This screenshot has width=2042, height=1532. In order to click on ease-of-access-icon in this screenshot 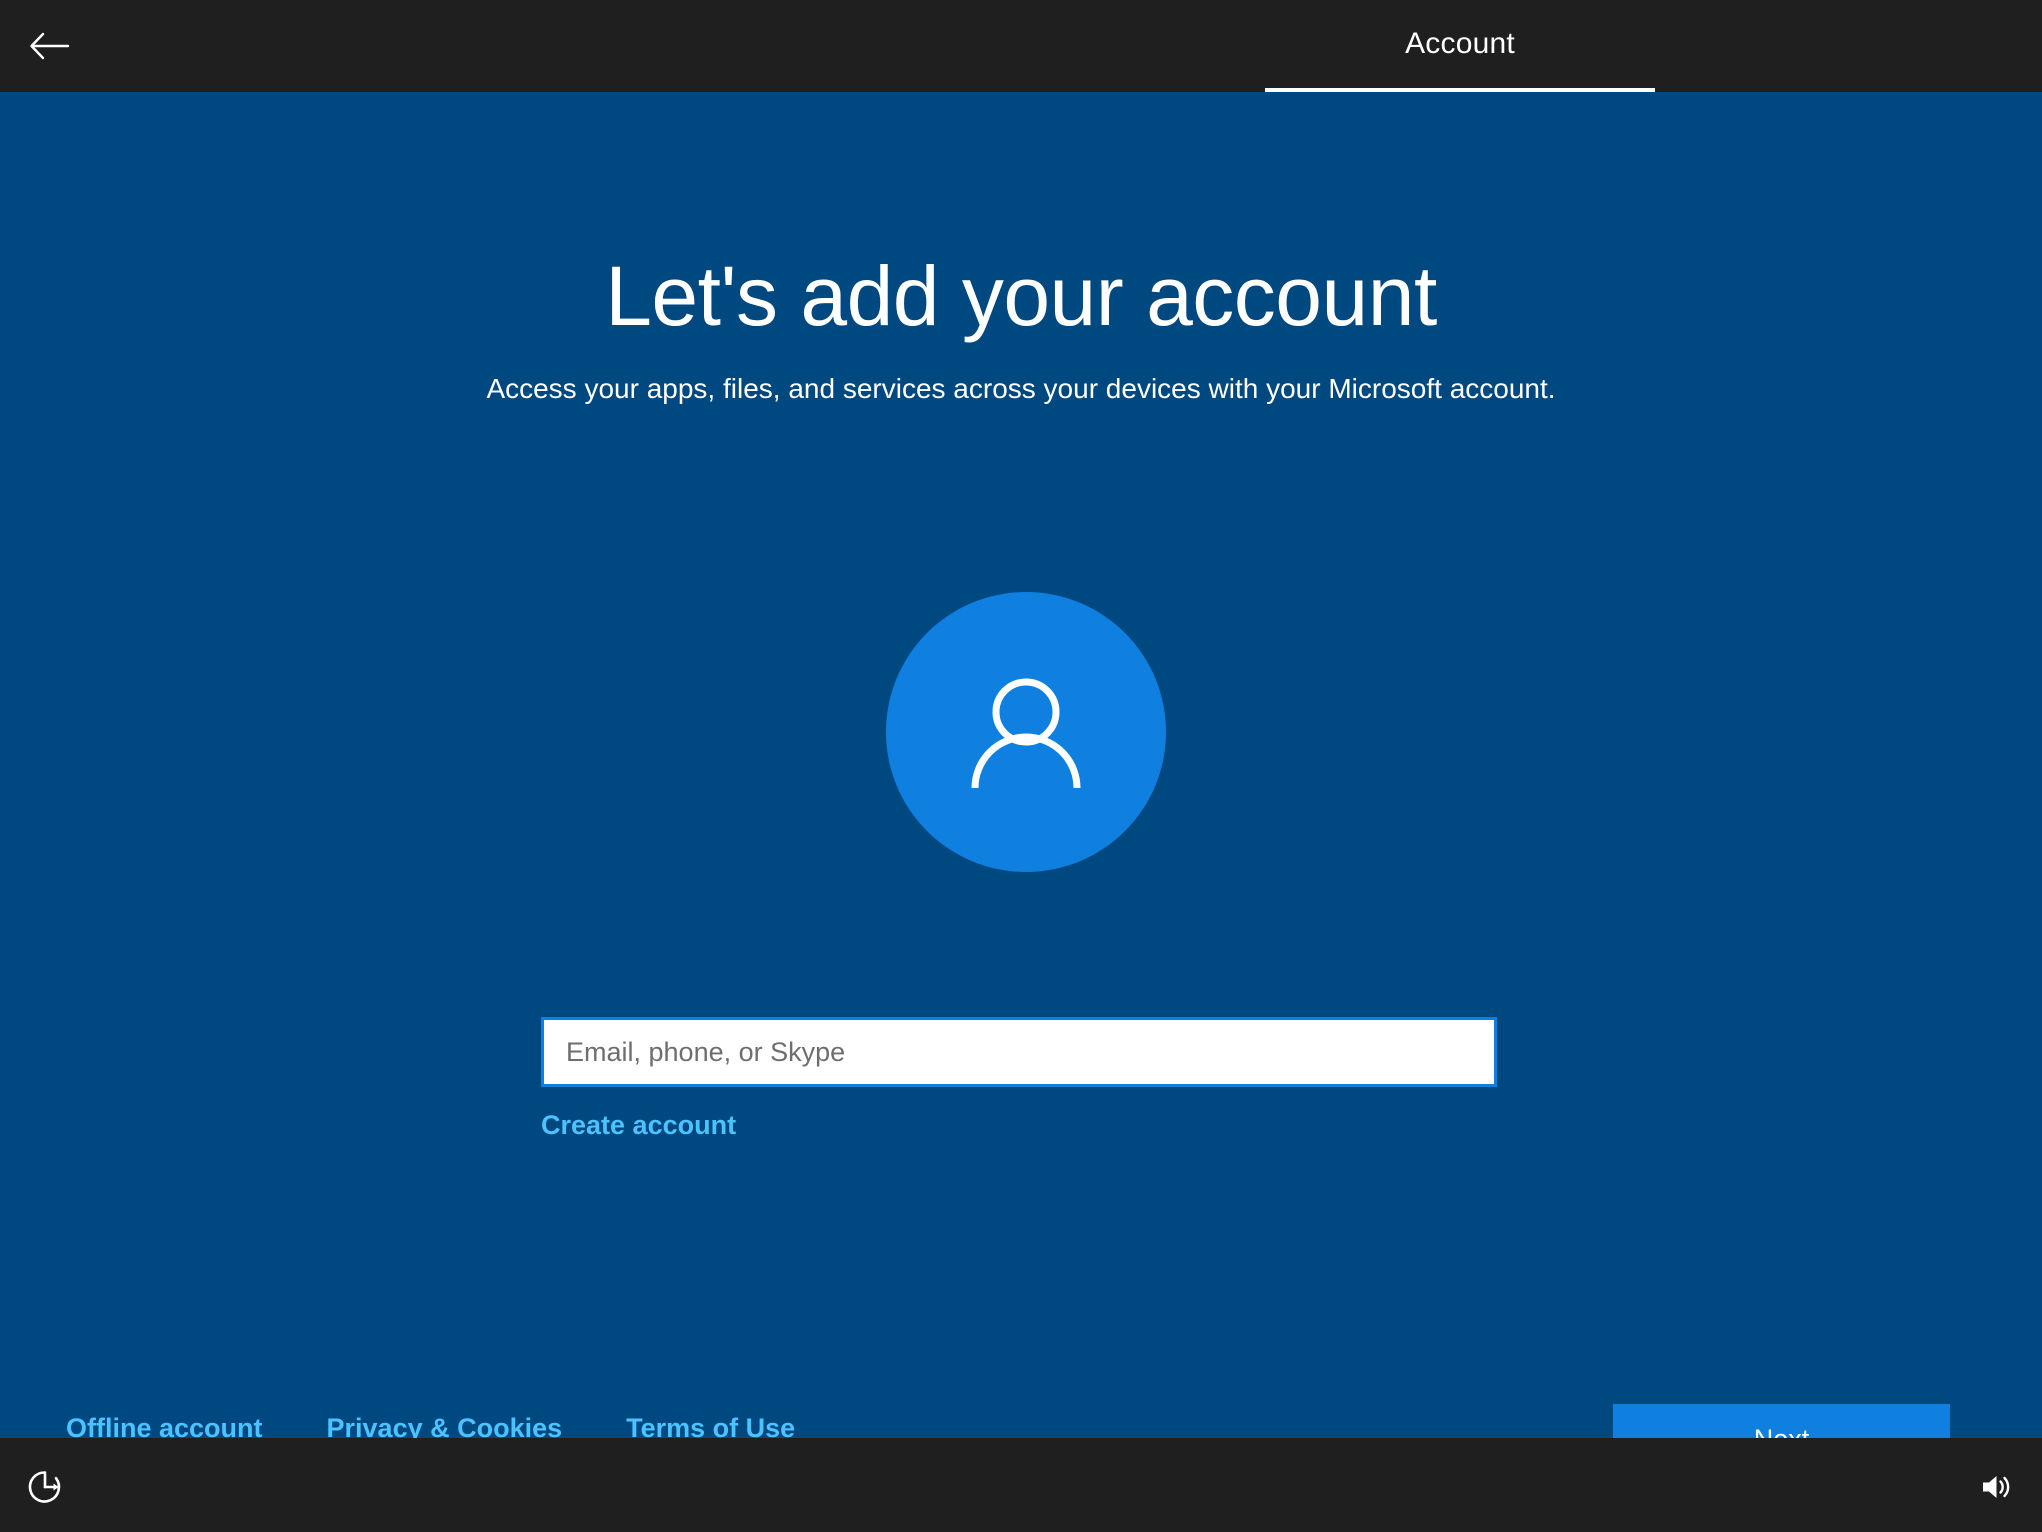, I will do `click(45, 1487)`.